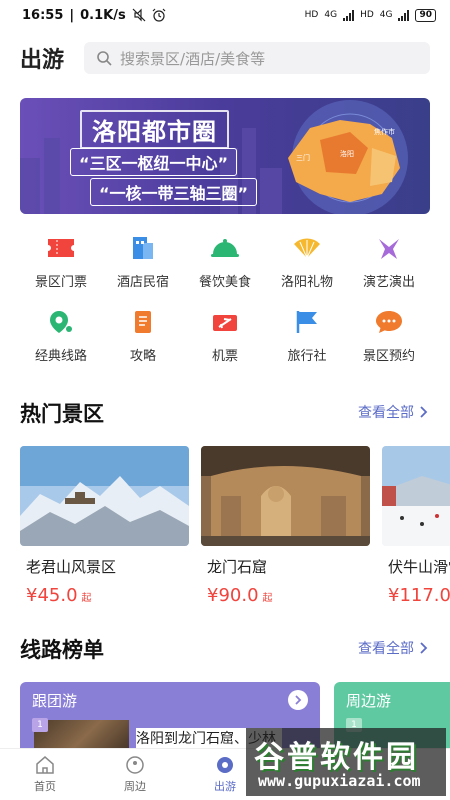  I want to click on category-label: 酒店民宿, so click(142, 282).